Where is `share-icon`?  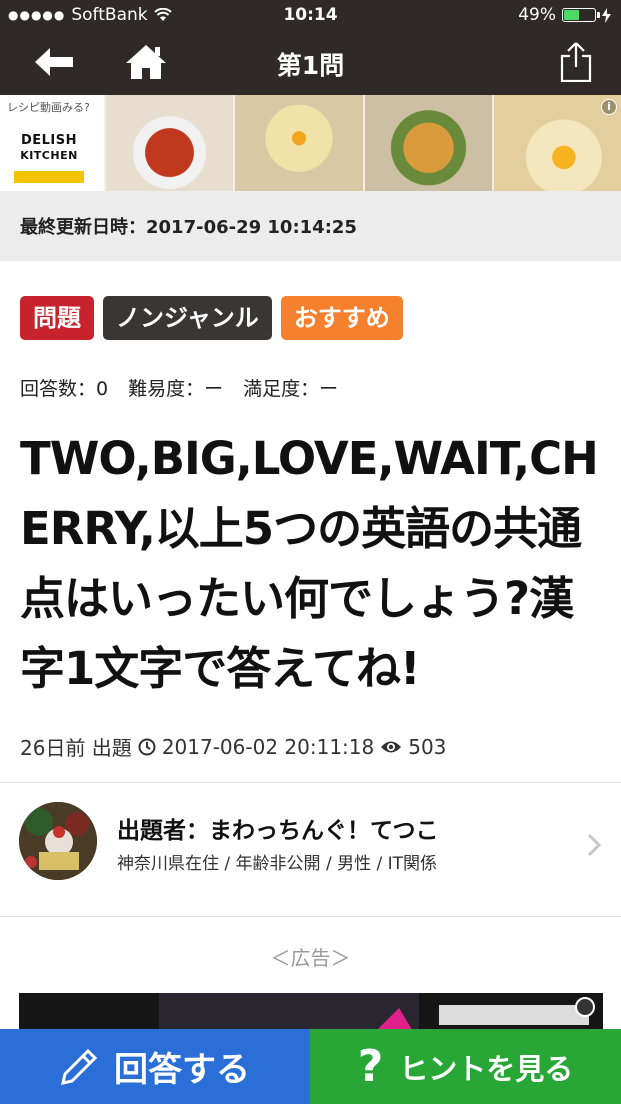
share-icon is located at coordinates (576, 62).